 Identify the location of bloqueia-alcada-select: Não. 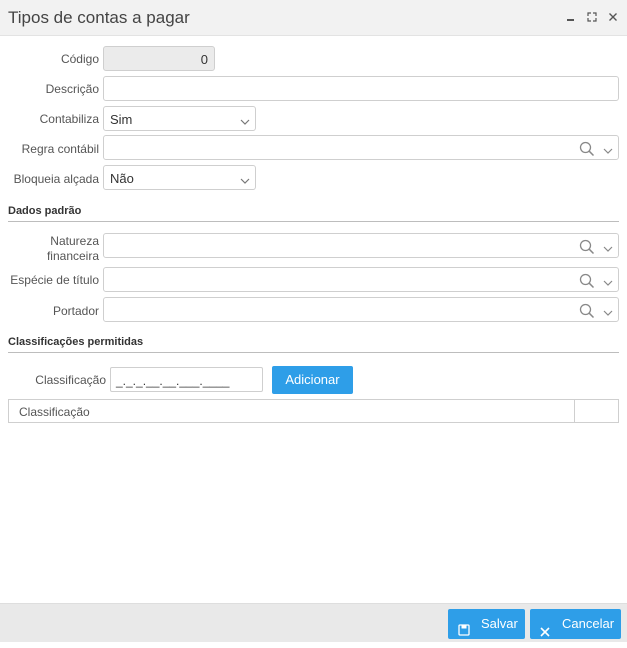
(179, 177).